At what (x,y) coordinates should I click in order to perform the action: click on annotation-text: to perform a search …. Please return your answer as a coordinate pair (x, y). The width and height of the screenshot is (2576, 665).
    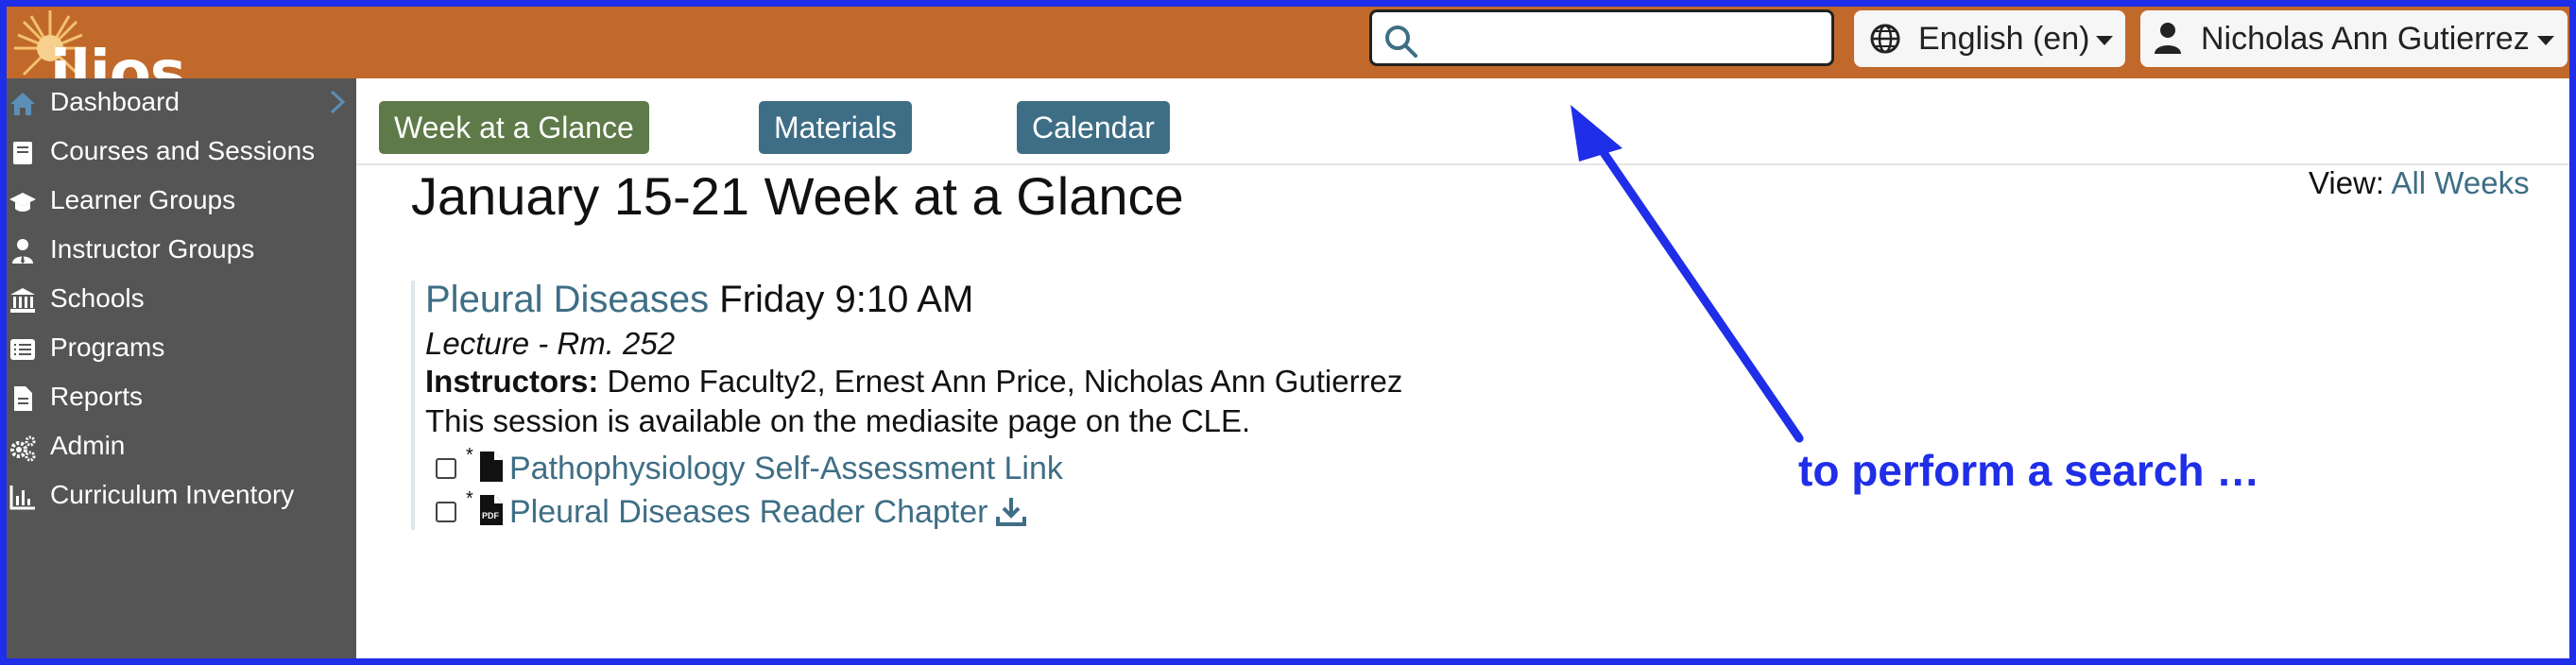
    Looking at the image, I should click on (2029, 470).